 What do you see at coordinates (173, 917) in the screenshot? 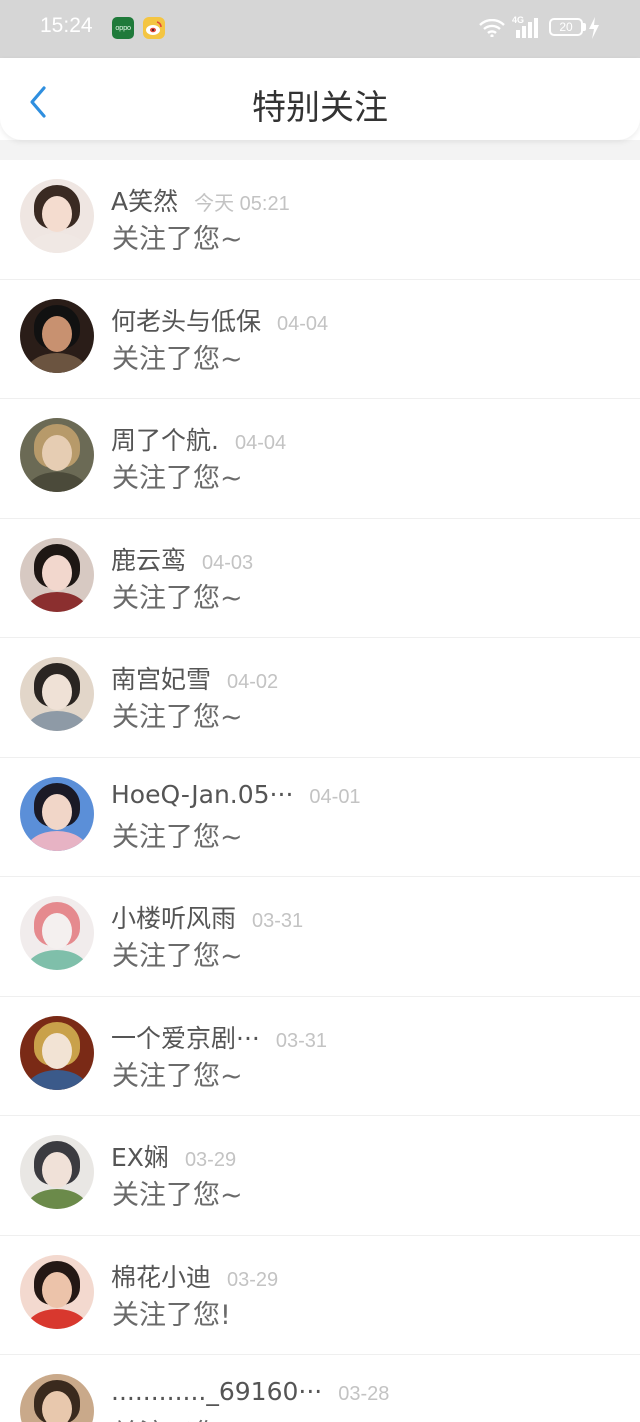
I see `user-name: 小楼听风雨` at bounding box center [173, 917].